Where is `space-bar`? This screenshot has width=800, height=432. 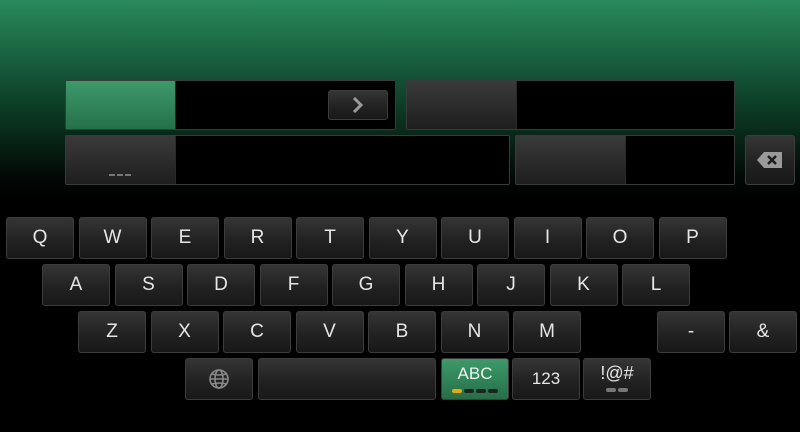 space-bar is located at coordinates (347, 379).